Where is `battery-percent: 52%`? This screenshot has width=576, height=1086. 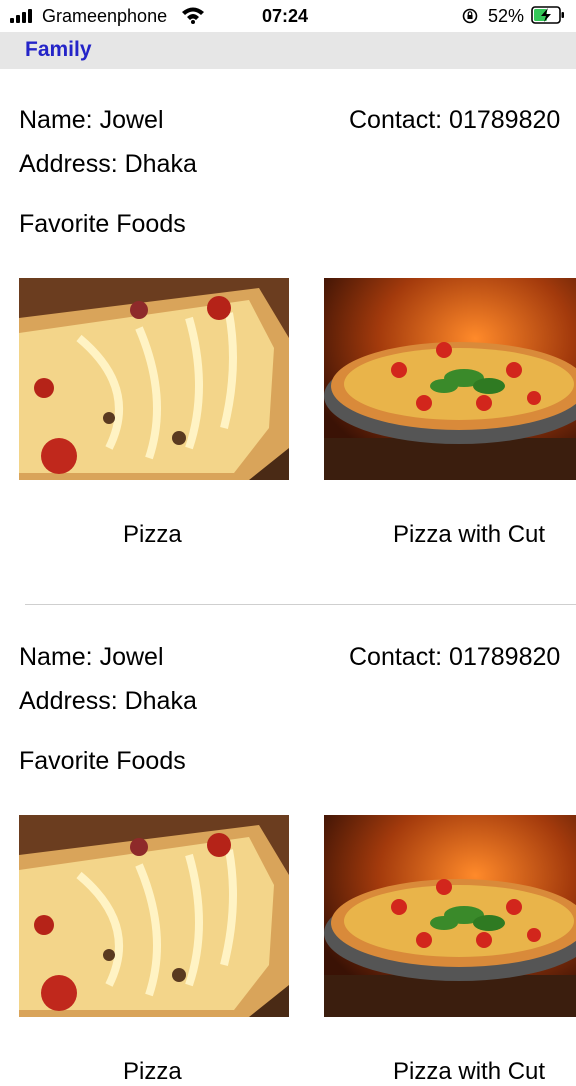 battery-percent: 52% is located at coordinates (506, 16).